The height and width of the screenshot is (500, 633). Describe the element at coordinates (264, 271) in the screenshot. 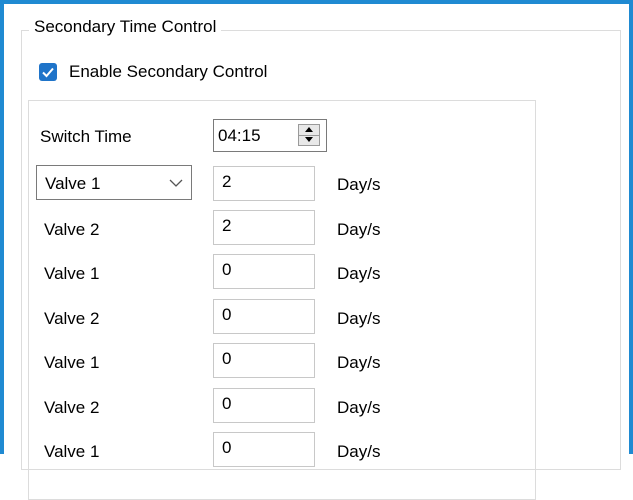

I see `day-input-row-3: 0` at that location.